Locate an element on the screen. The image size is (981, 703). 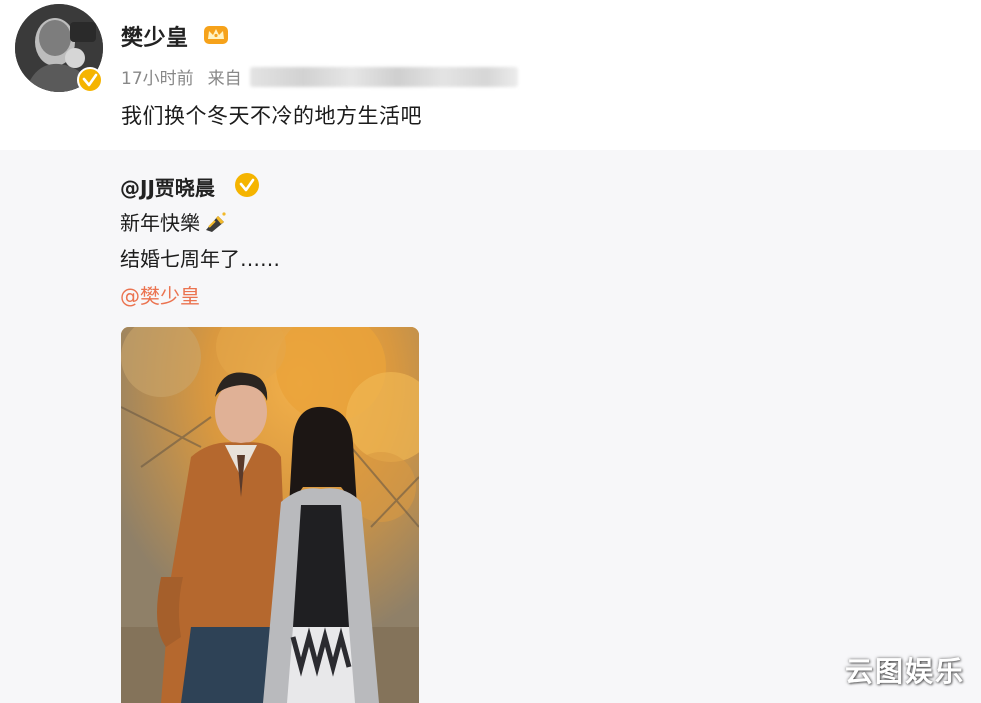
source-blurred is located at coordinates (383, 76).